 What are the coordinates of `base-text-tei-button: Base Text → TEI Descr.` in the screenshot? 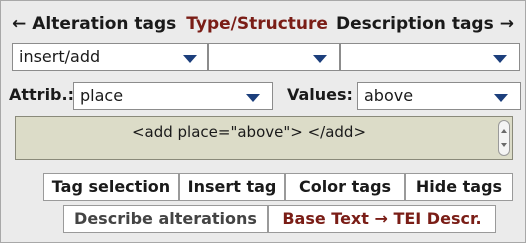 It's located at (382, 219).